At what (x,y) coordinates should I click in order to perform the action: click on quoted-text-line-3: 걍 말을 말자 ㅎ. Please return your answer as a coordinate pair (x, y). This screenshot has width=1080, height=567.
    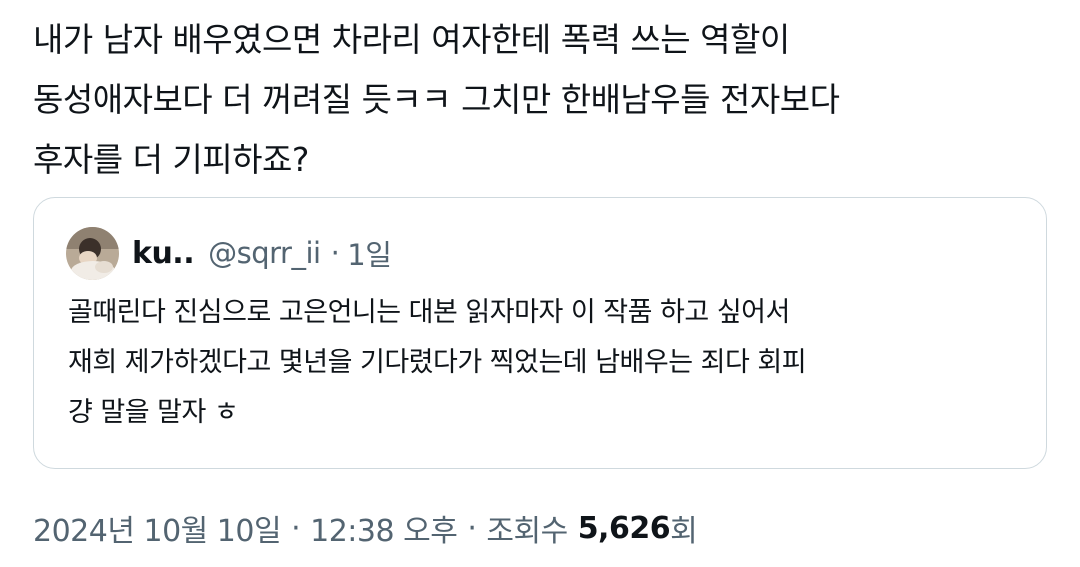
    Looking at the image, I should click on (153, 412).